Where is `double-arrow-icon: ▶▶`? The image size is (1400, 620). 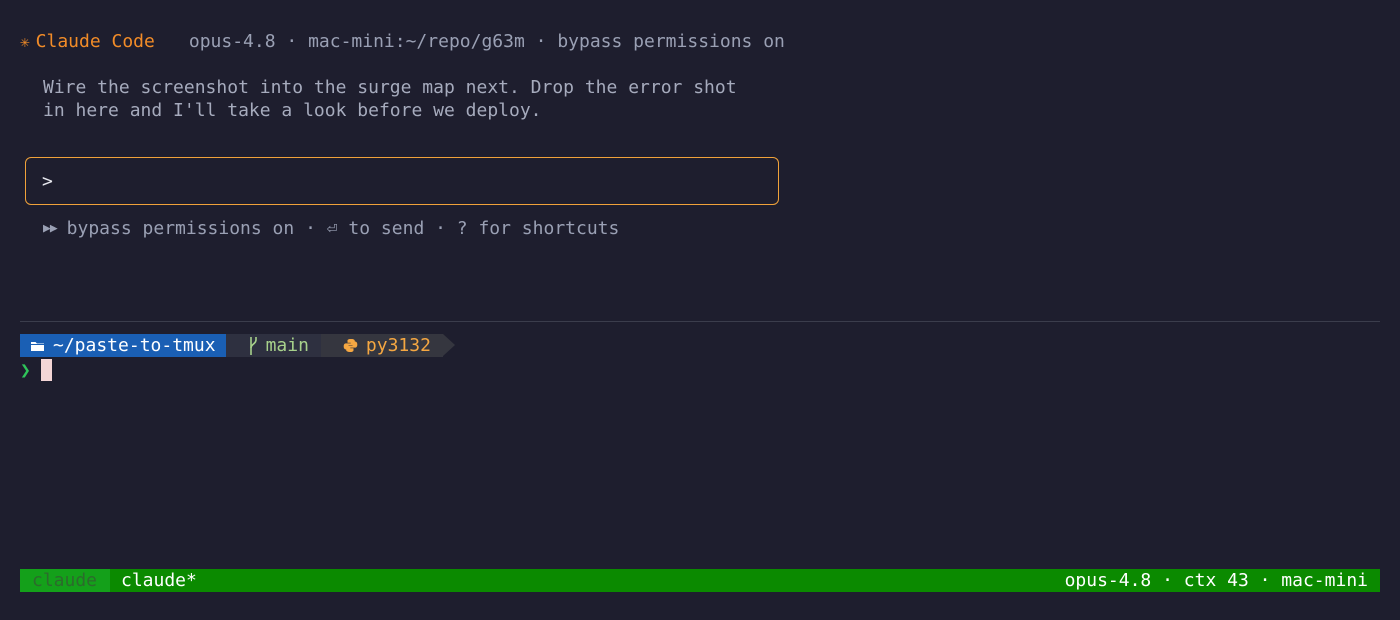 double-arrow-icon: ▶▶ is located at coordinates (50, 228).